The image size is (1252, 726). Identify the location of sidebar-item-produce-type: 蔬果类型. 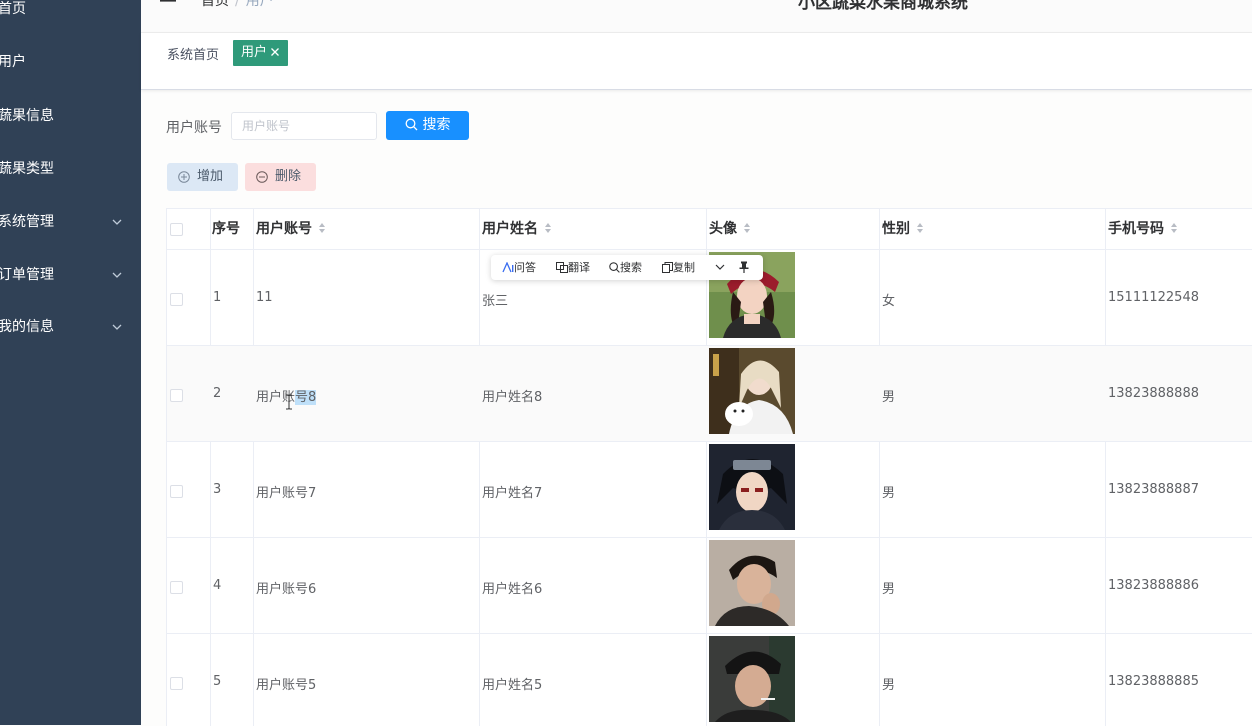
(70, 169).